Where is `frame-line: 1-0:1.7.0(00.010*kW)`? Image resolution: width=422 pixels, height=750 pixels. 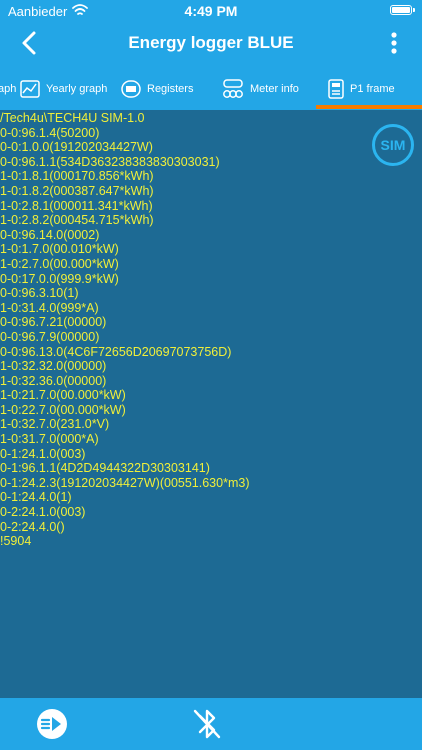
frame-line: 1-0:1.7.0(00.010*kW) is located at coordinates (59, 249).